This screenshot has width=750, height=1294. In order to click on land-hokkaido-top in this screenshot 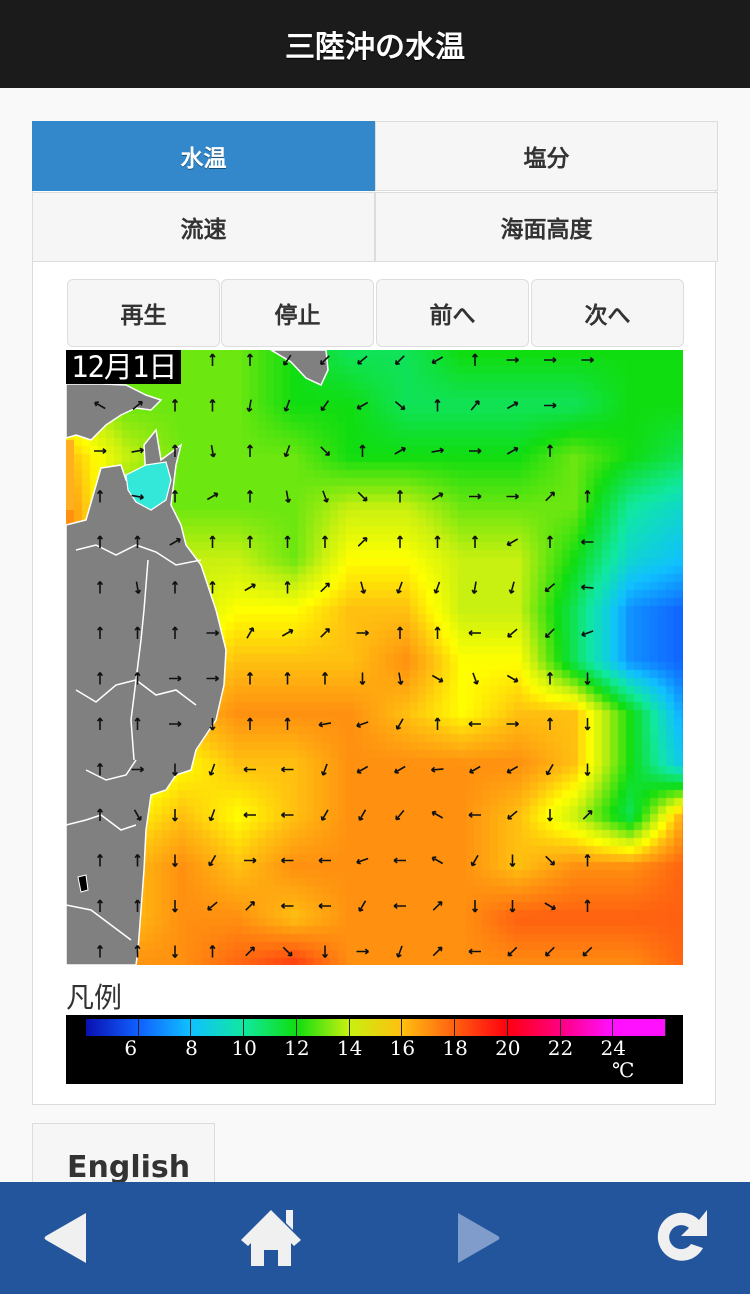, I will do `click(299, 368)`.